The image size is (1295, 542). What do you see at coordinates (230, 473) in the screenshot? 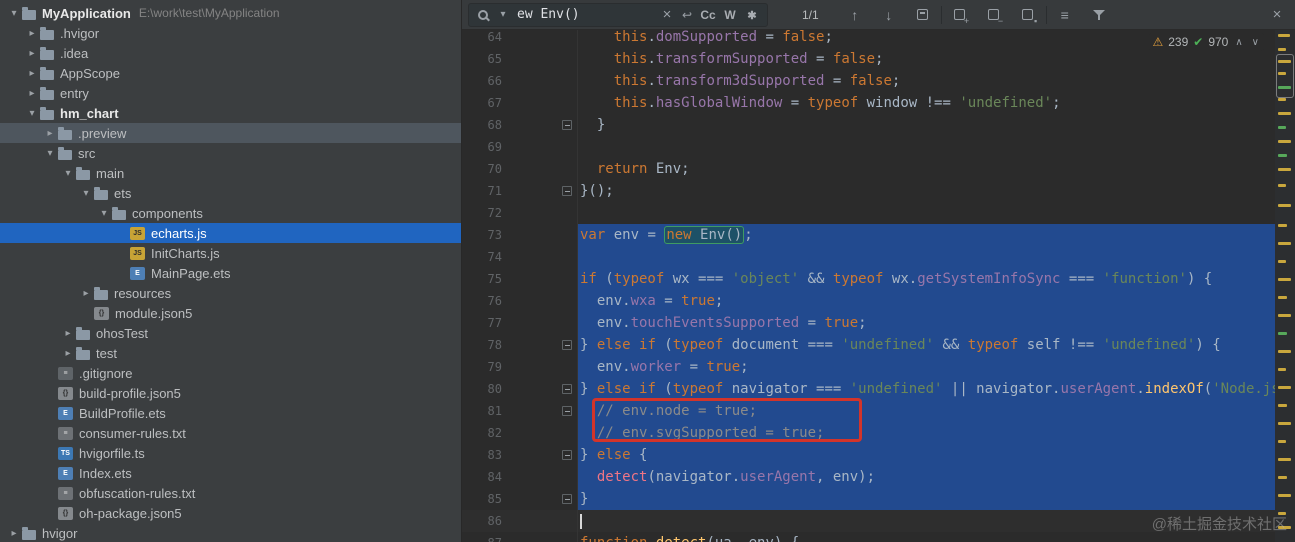
I see `tree-item-Index.ets: E Index.ets` at bounding box center [230, 473].